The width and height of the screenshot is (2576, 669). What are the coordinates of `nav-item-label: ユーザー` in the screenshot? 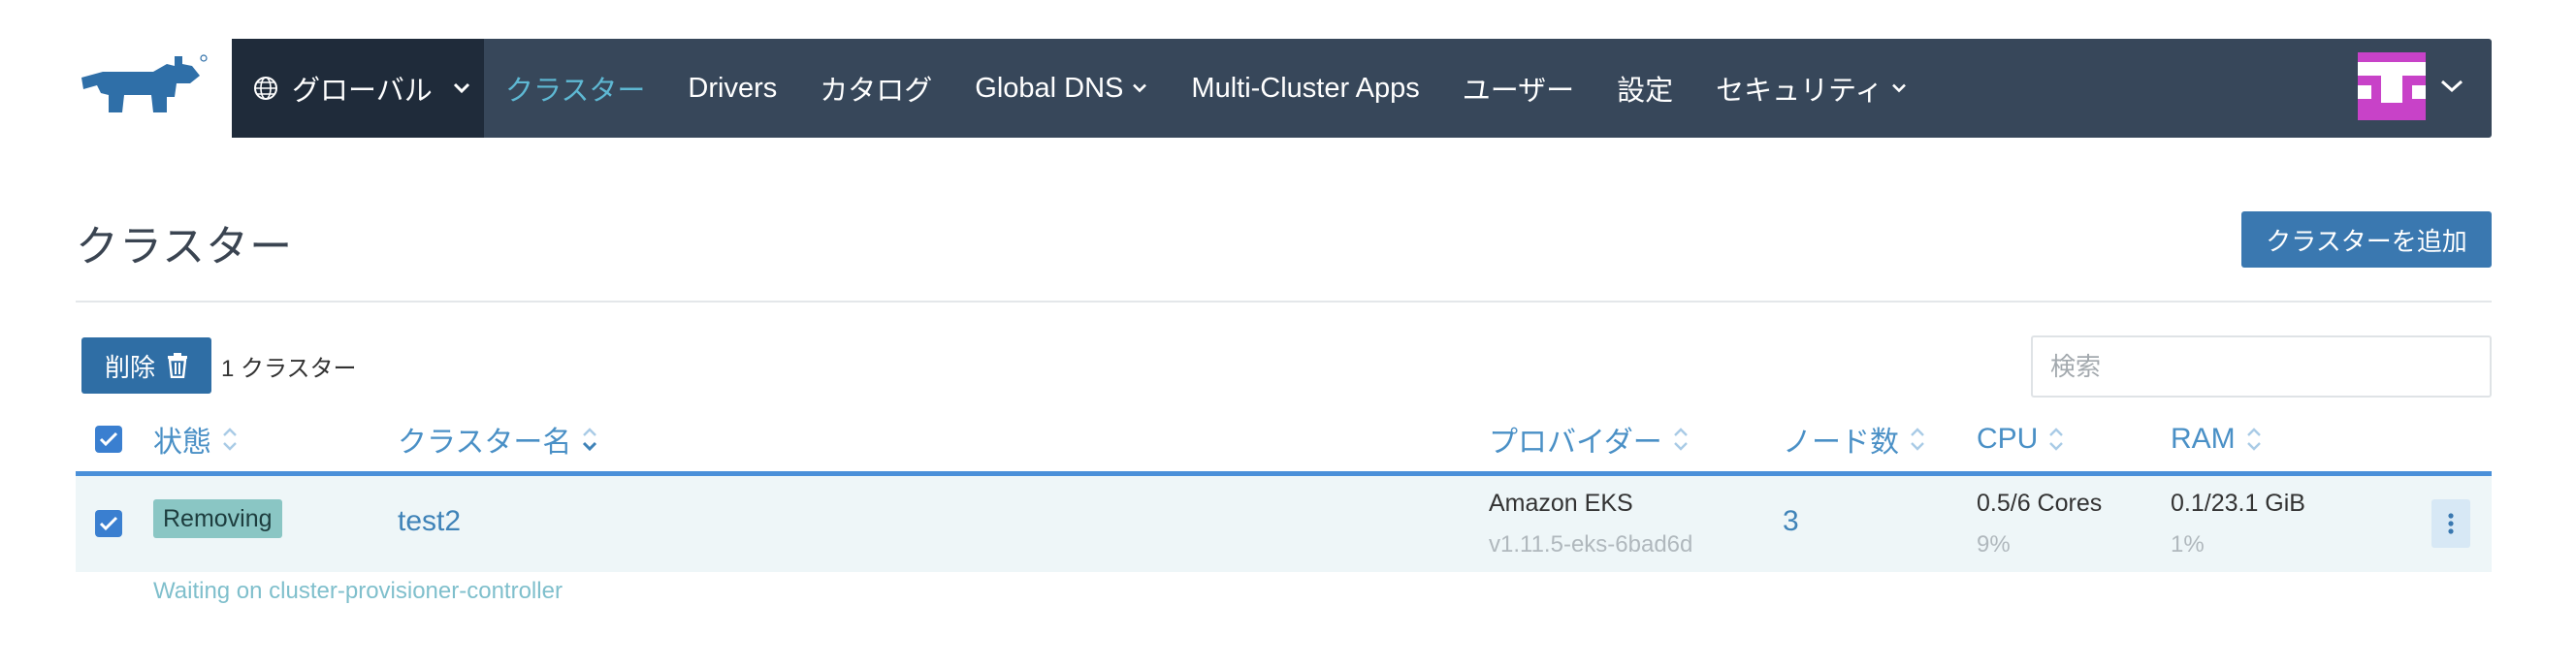 It's located at (1518, 91).